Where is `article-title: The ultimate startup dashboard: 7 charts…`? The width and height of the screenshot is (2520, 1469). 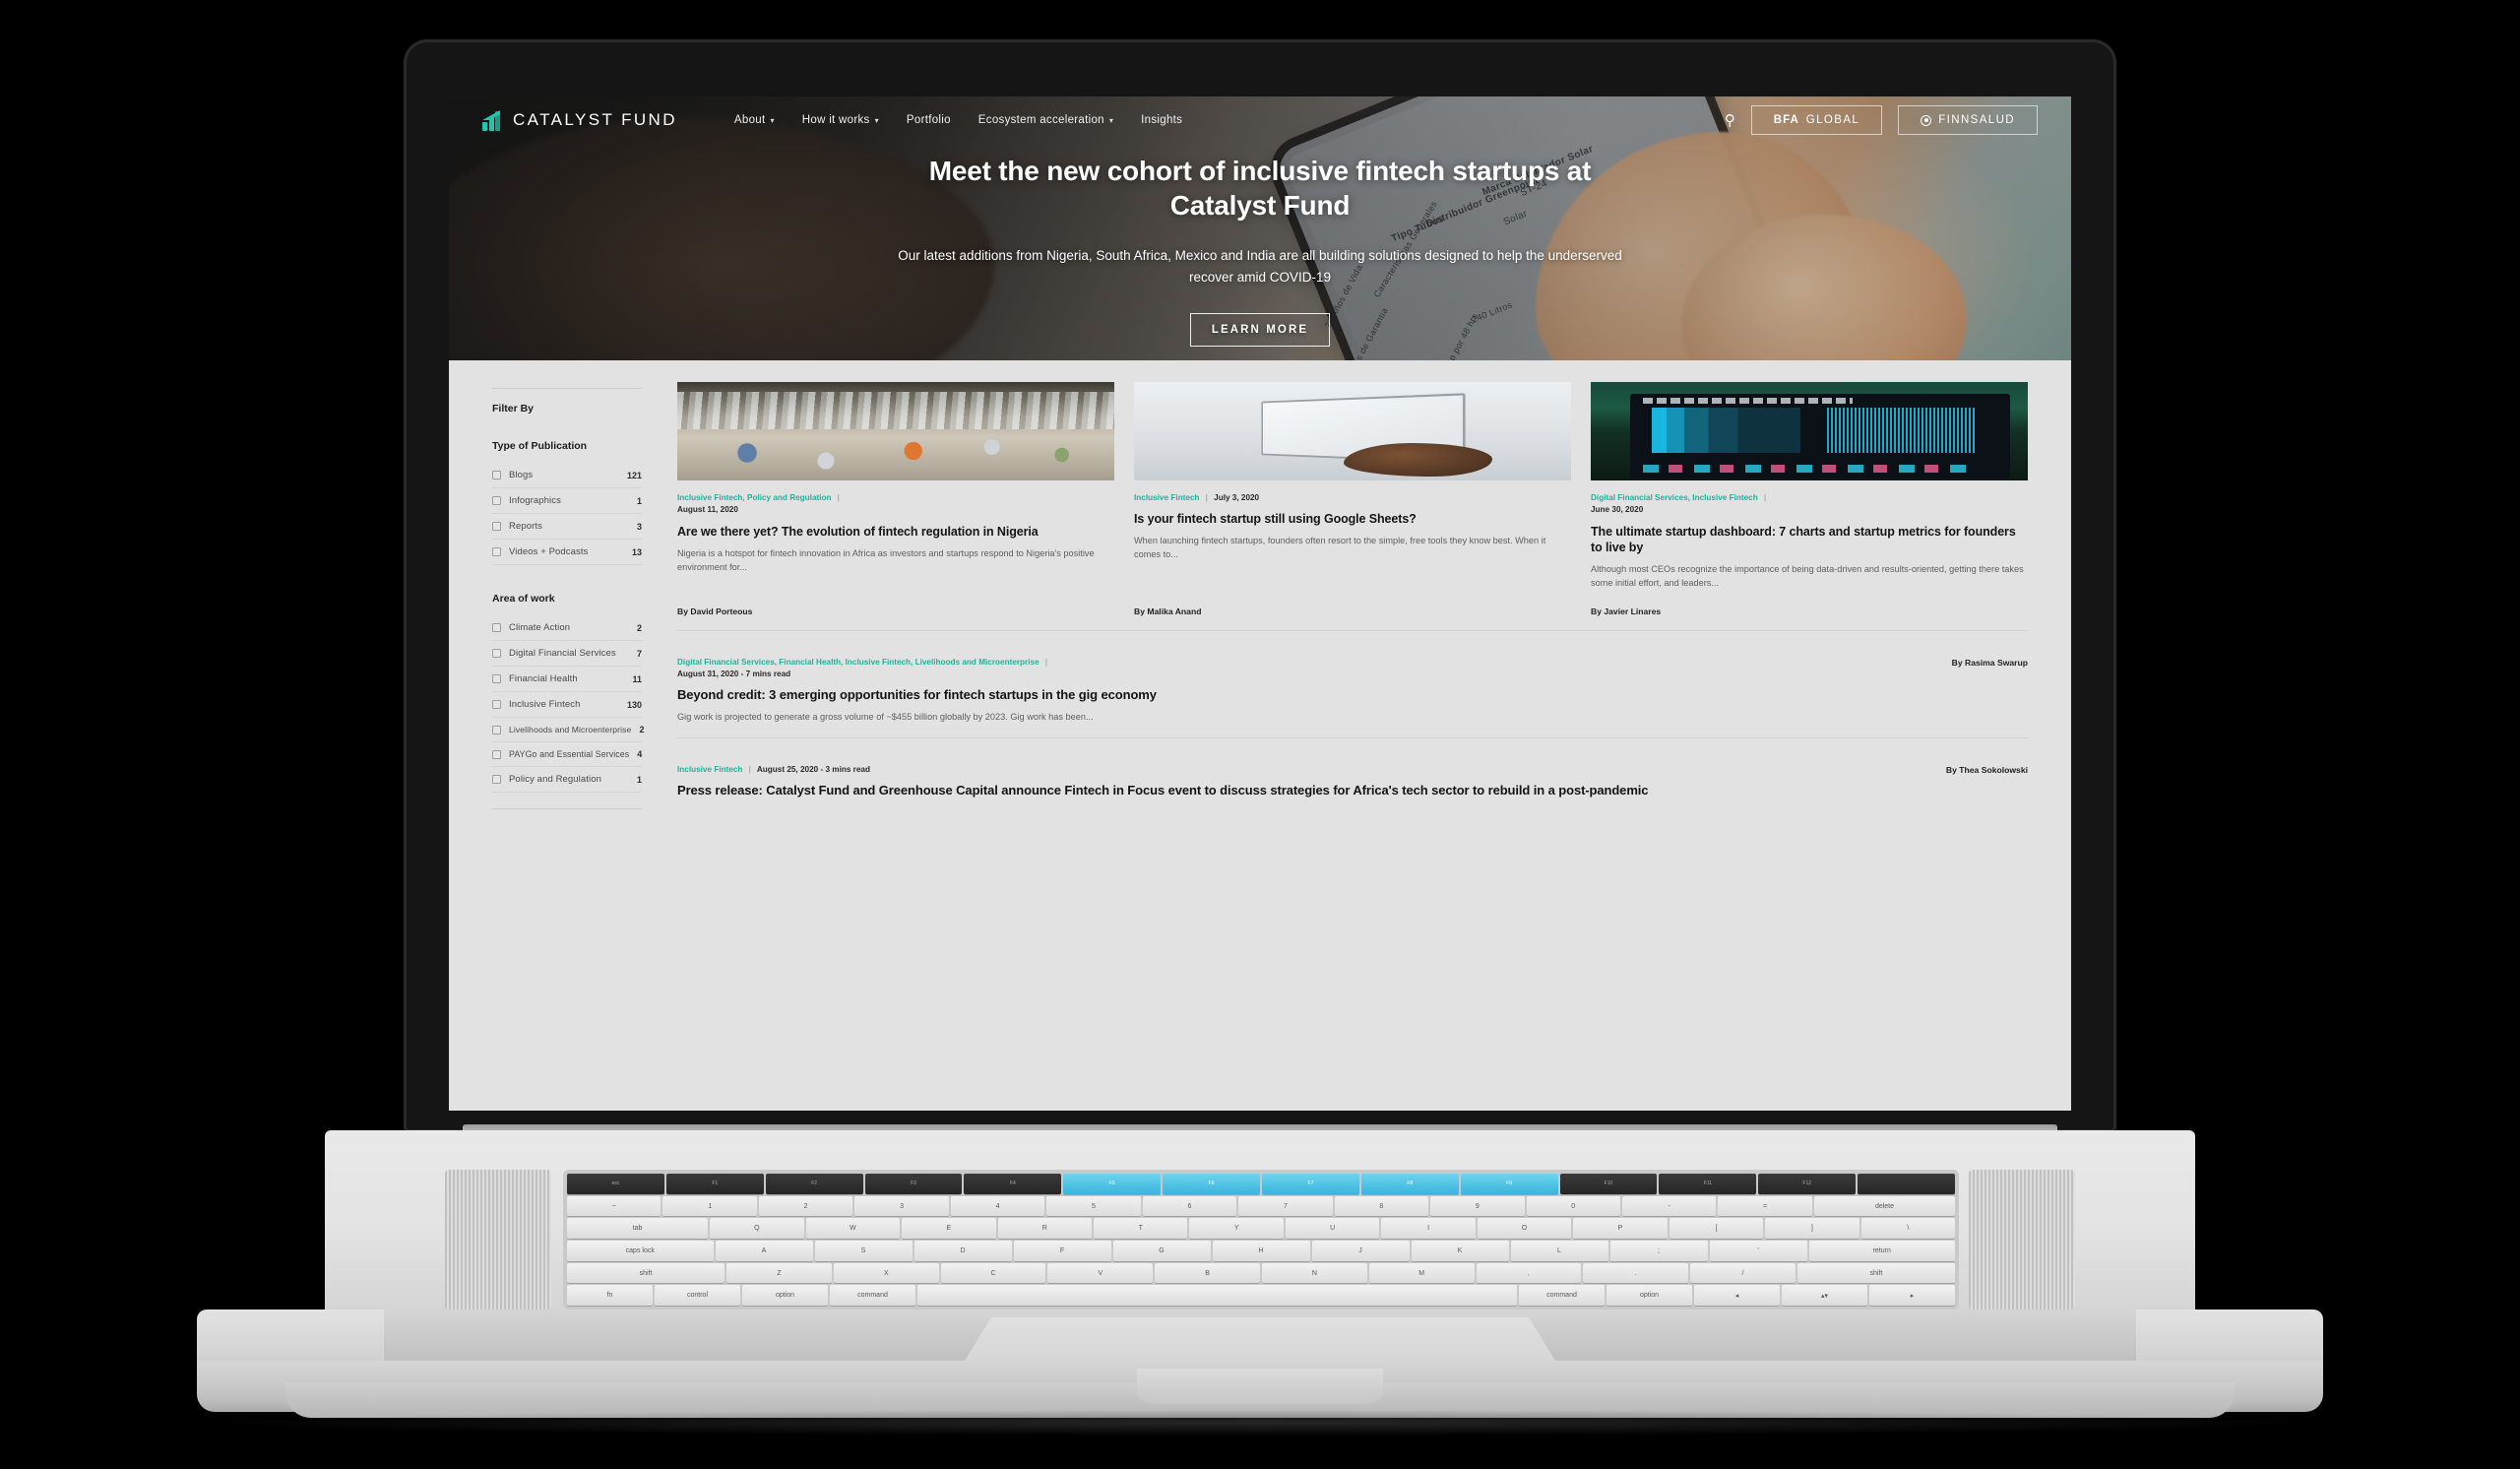
article-title: The ultimate startup dashboard: 7 charts… is located at coordinates (1809, 539).